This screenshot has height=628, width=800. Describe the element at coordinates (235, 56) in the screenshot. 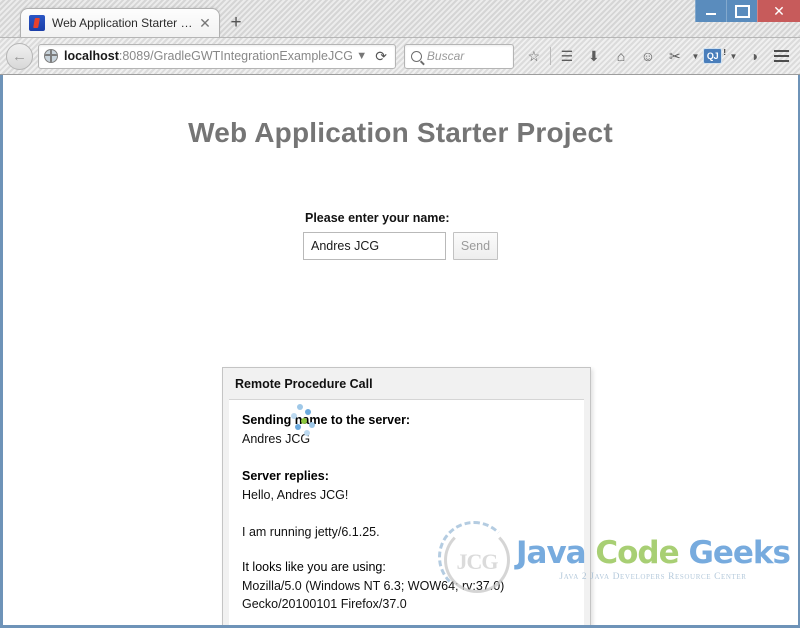

I see `url-path: :8089/GradleGWTIntegrationExampleJCG` at that location.